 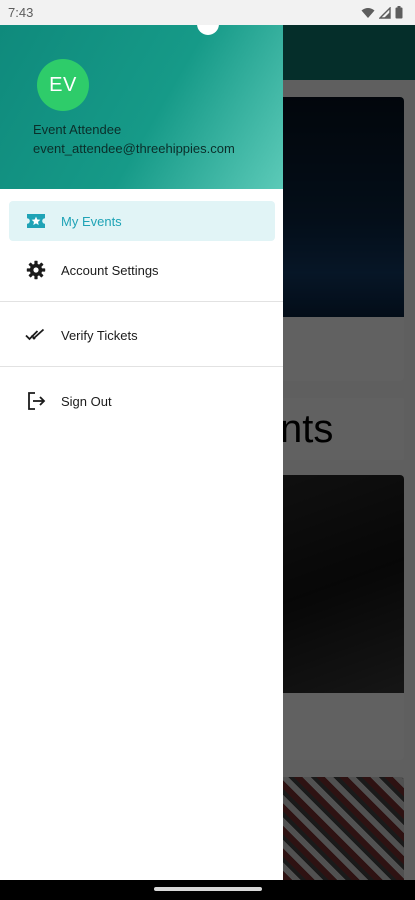 What do you see at coordinates (36, 221) in the screenshot?
I see `ticket-star-icon` at bounding box center [36, 221].